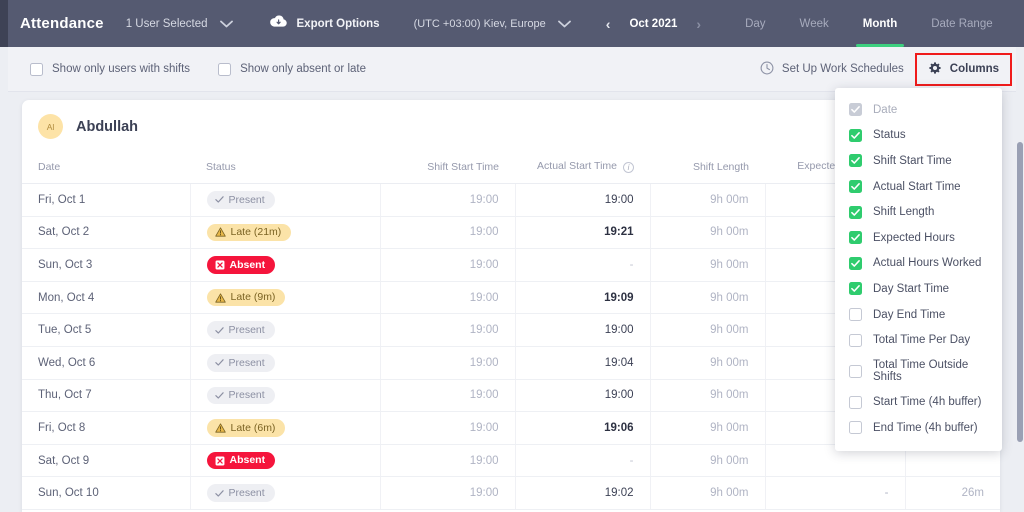 This screenshot has height=512, width=1024. I want to click on cell-date: Sat, Oct 2, so click(106, 233).